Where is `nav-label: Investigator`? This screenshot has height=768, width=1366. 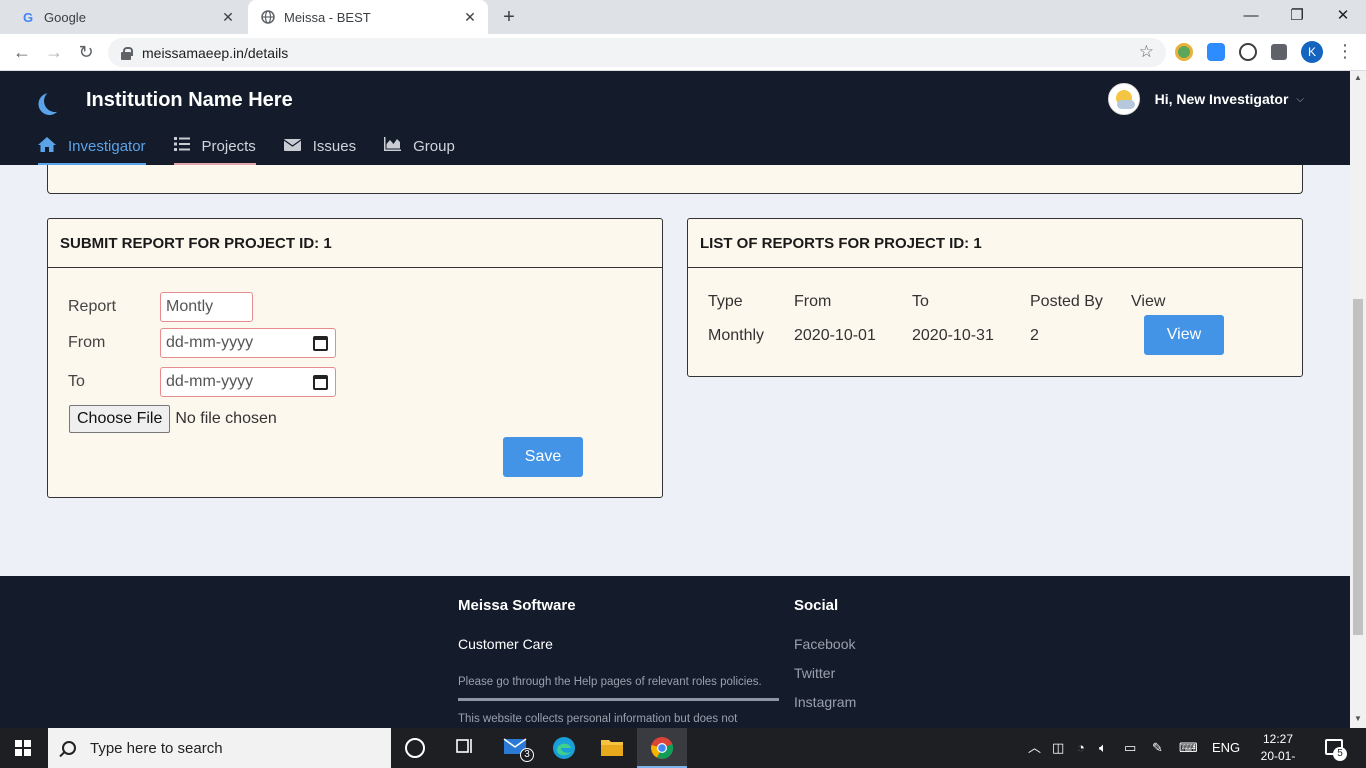 nav-label: Investigator is located at coordinates (107, 146).